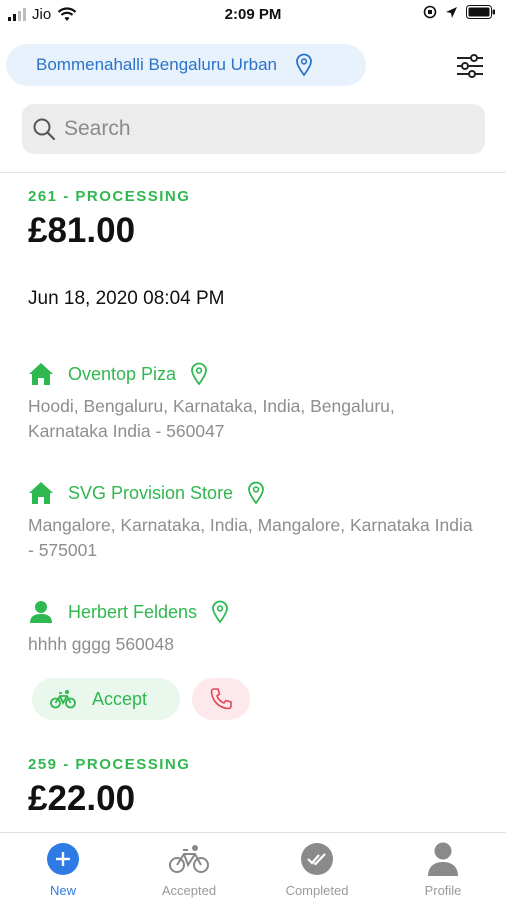  Describe the element at coordinates (430, 12) in the screenshot. I see `rotation-lock-icon` at that location.